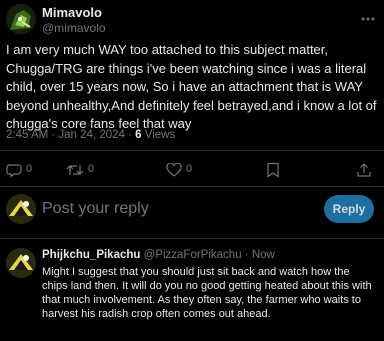 The width and height of the screenshot is (384, 341). What do you see at coordinates (72, 12) in the screenshot?
I see `author-name: Mimavolo` at bounding box center [72, 12].